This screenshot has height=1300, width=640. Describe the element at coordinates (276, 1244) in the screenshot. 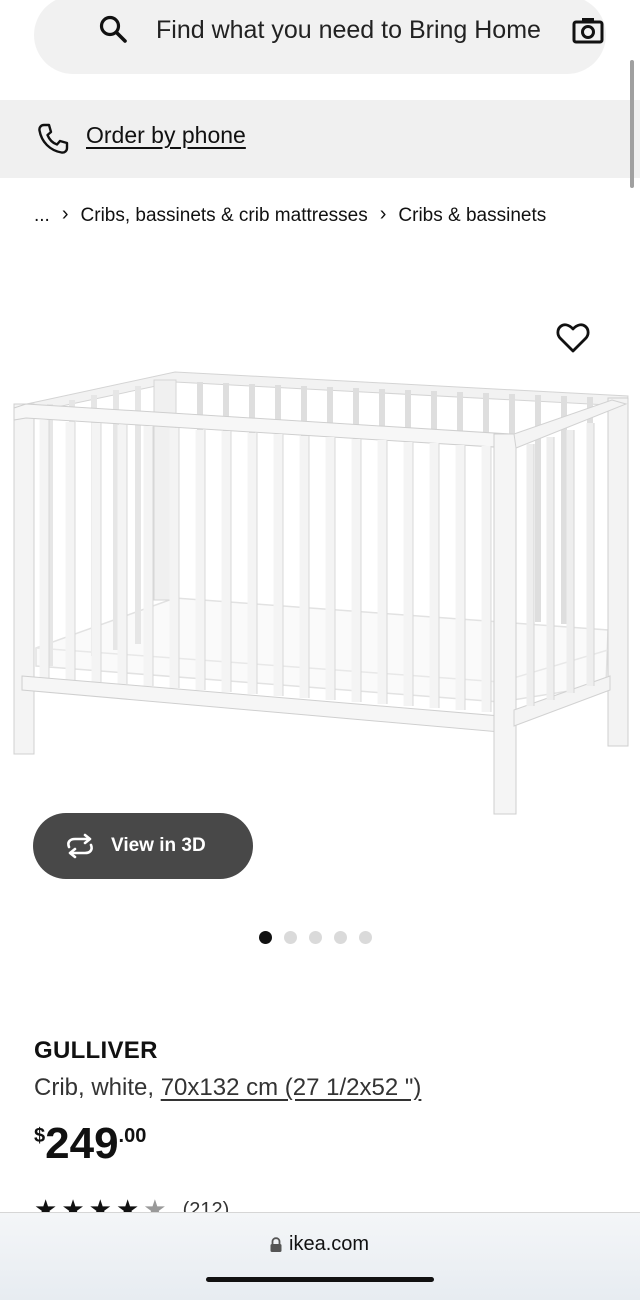

I see `lock-icon` at that location.